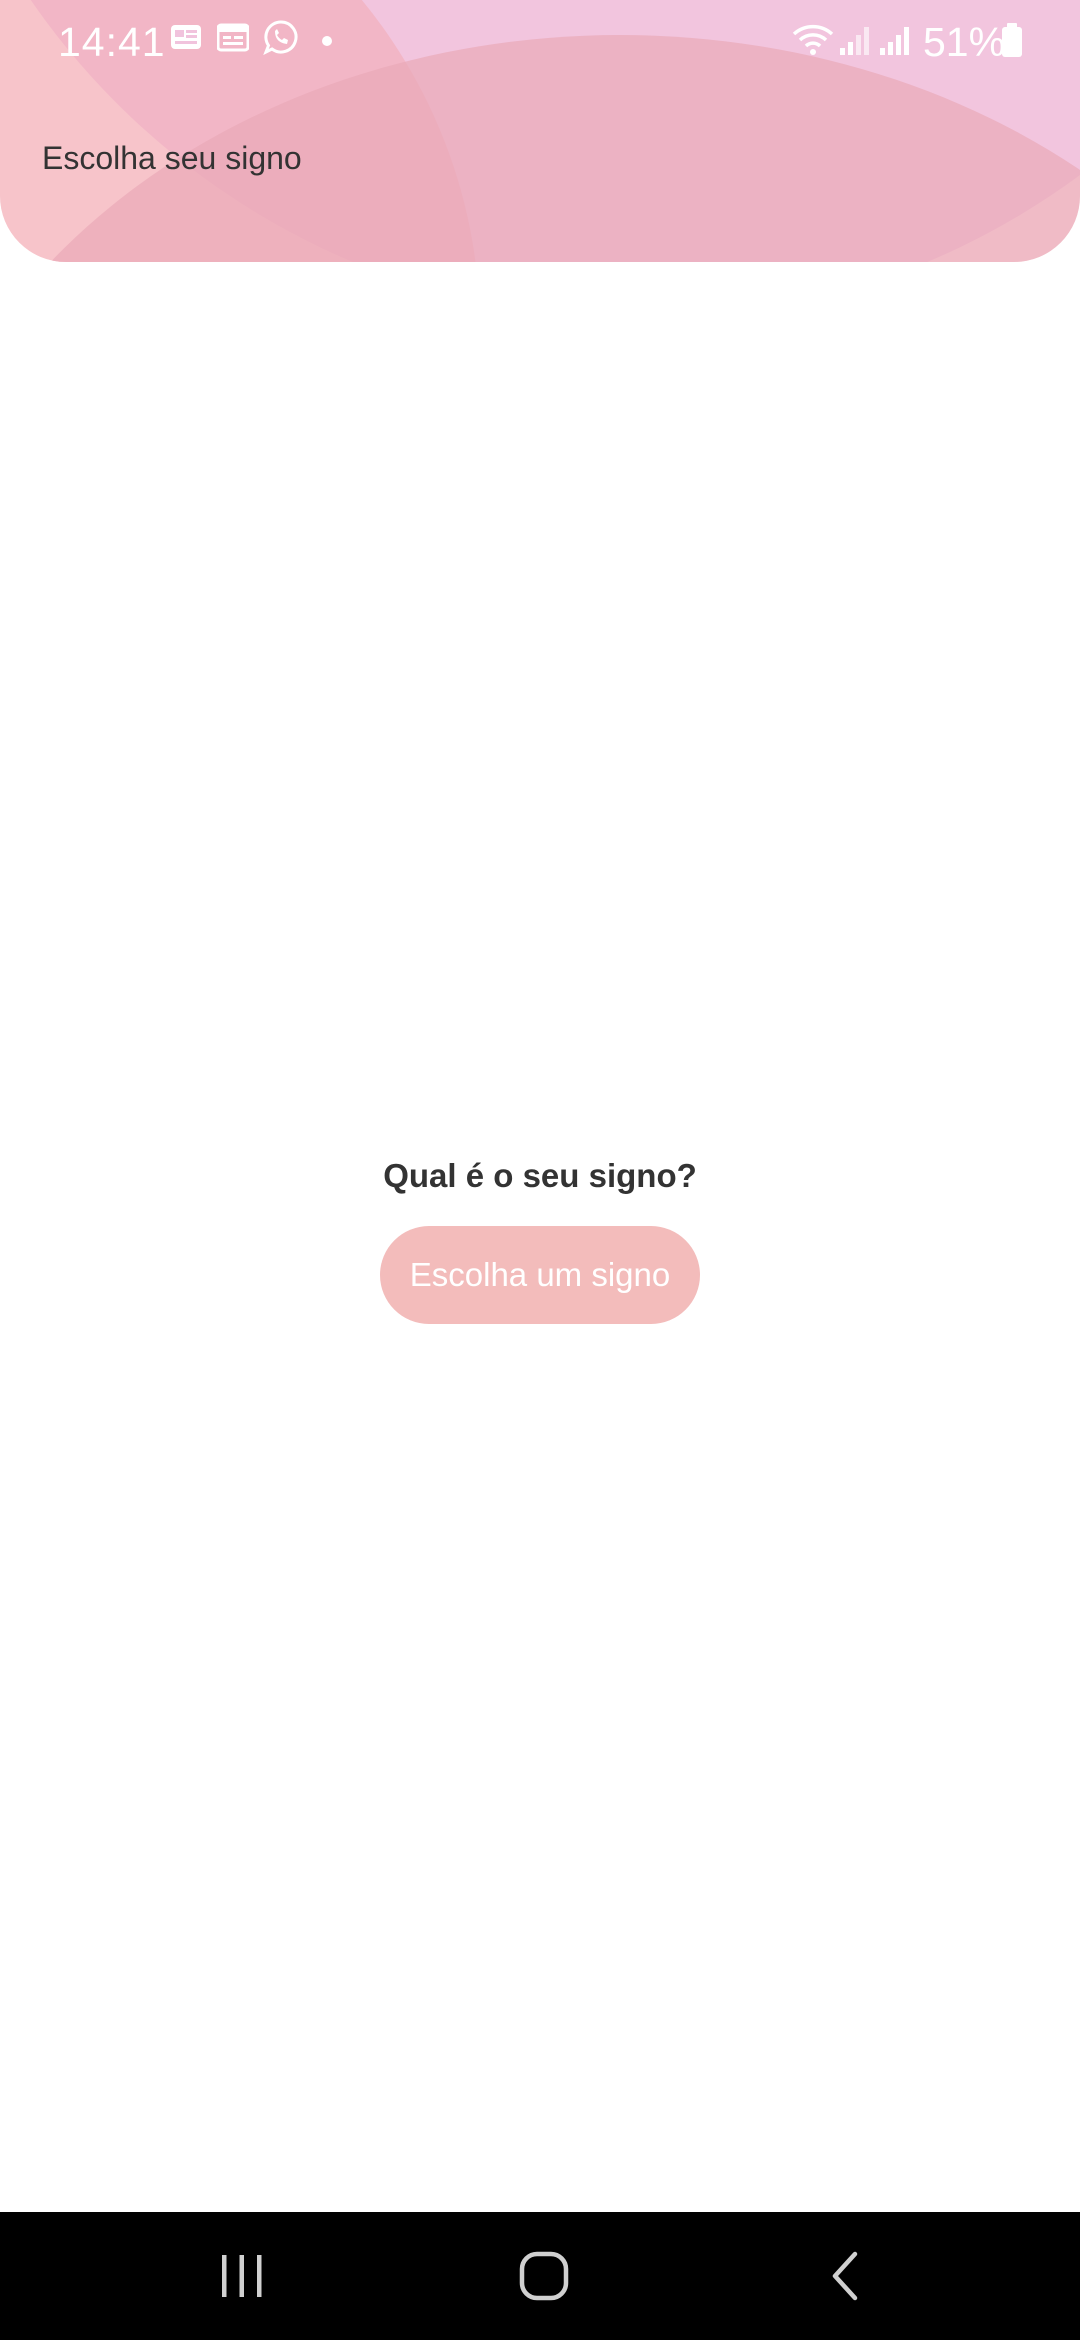 The width and height of the screenshot is (1080, 2340). I want to click on whatsapp-icon, so click(281, 39).